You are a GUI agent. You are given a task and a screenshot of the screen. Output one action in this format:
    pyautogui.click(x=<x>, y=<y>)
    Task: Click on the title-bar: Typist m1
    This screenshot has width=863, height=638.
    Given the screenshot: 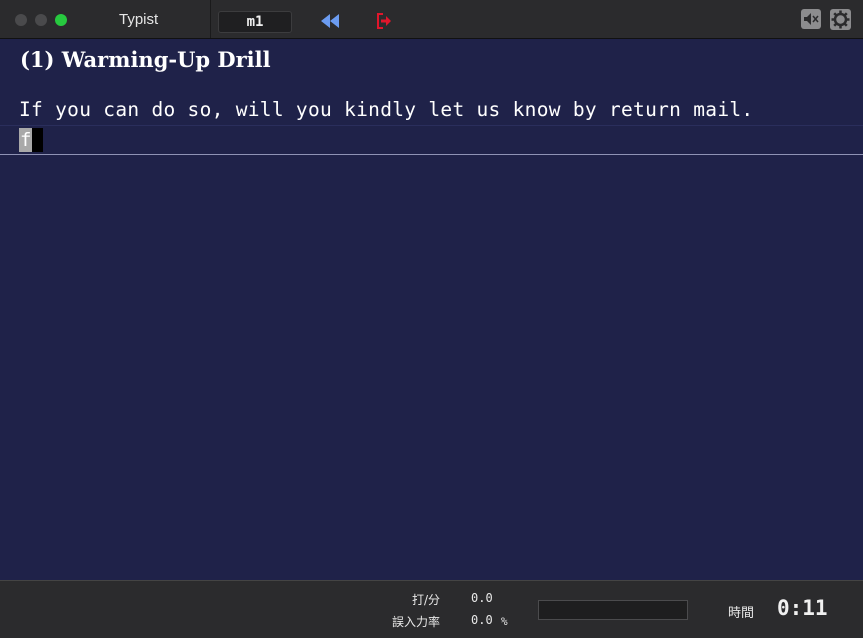 What is the action you would take?
    pyautogui.click(x=431, y=19)
    